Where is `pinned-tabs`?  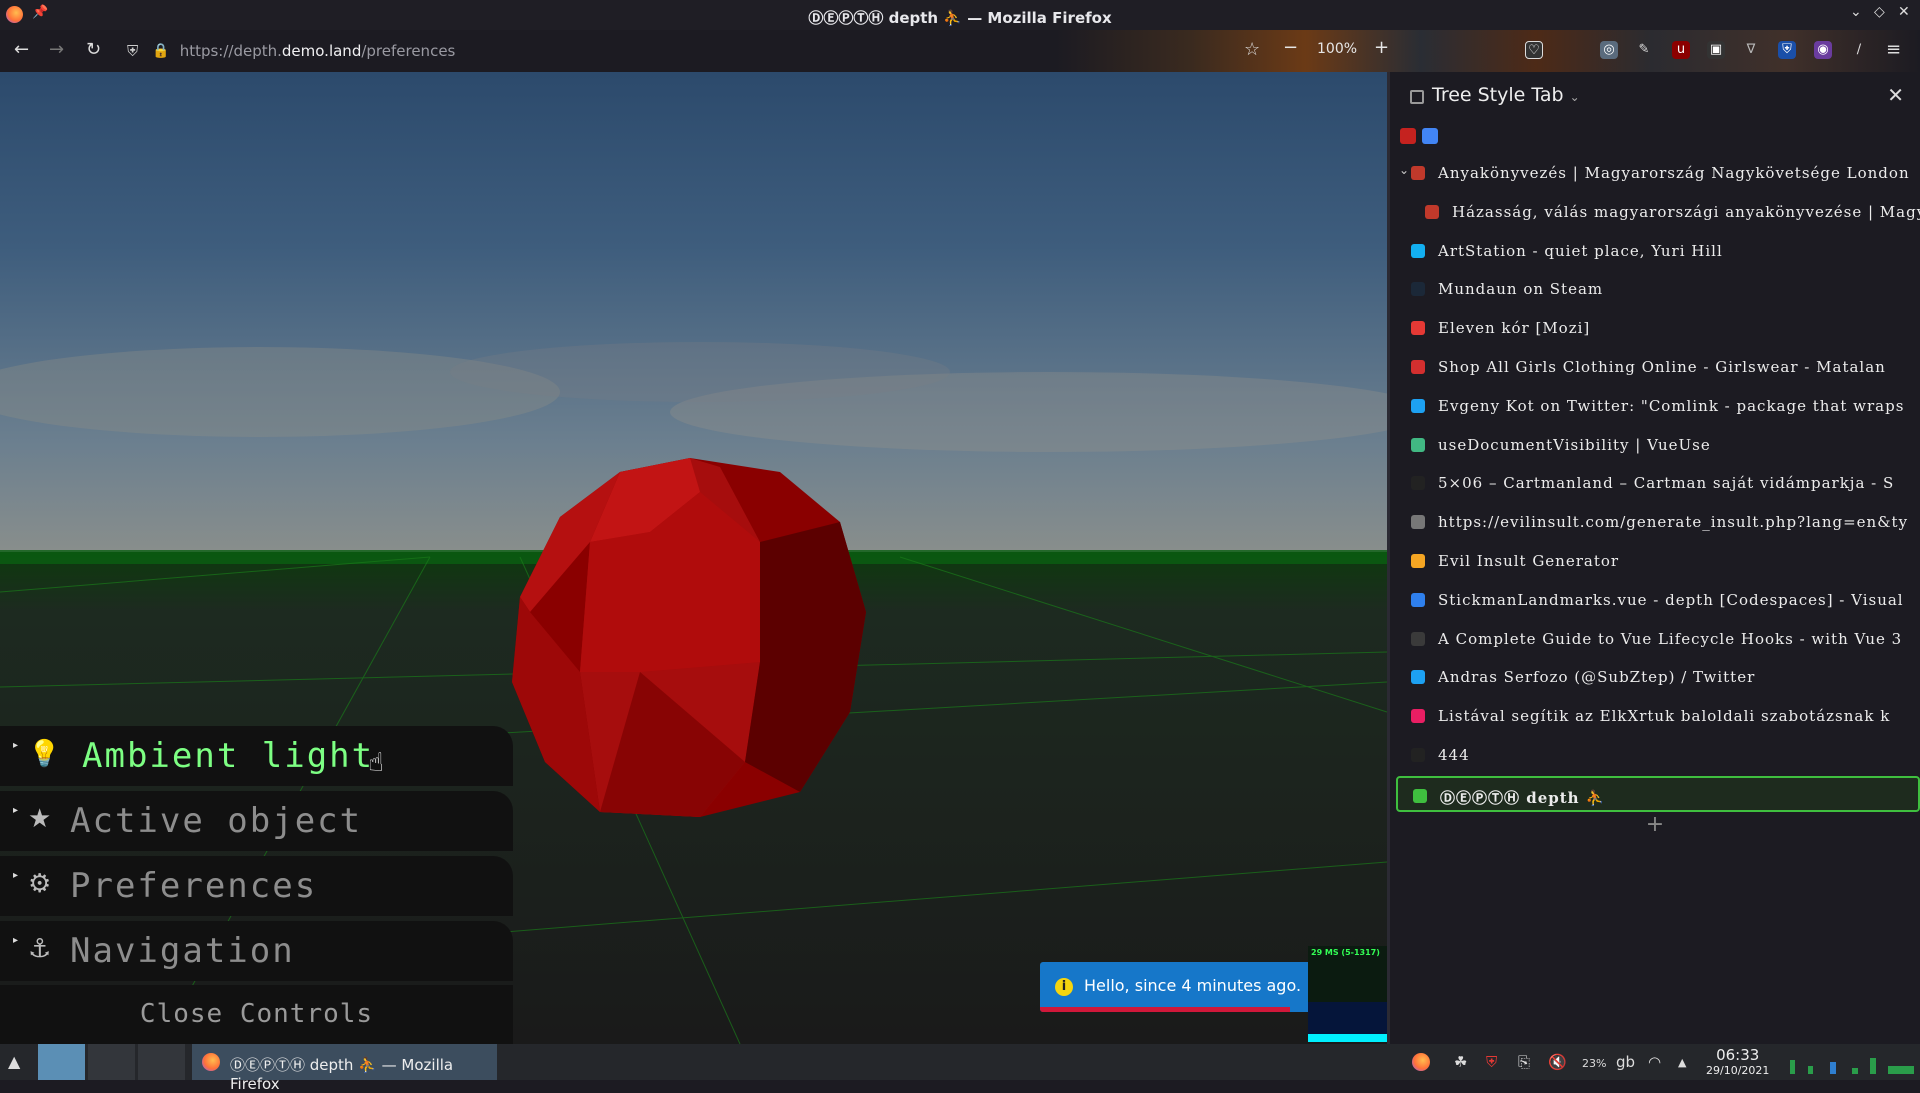
pinned-tabs is located at coordinates (1419, 138).